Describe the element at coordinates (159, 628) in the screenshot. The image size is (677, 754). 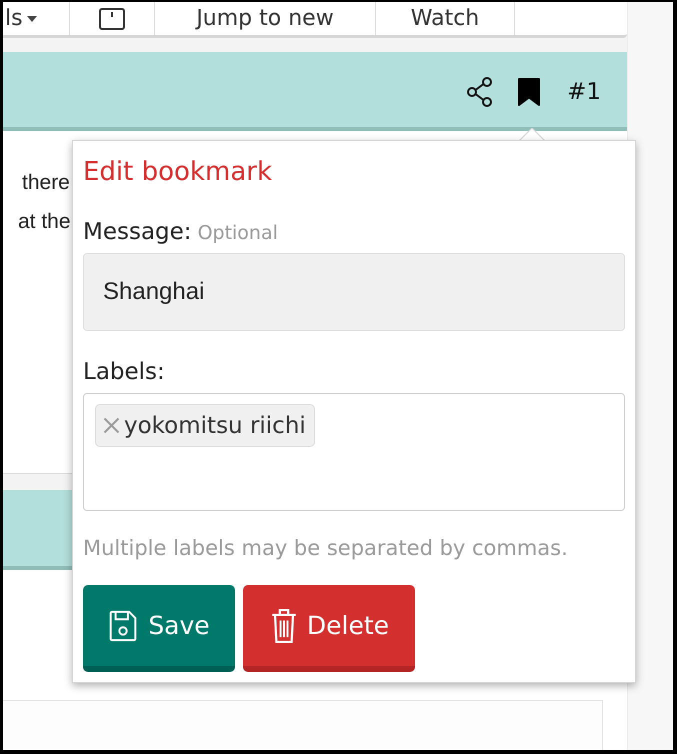
I see `save-button: Save` at that location.